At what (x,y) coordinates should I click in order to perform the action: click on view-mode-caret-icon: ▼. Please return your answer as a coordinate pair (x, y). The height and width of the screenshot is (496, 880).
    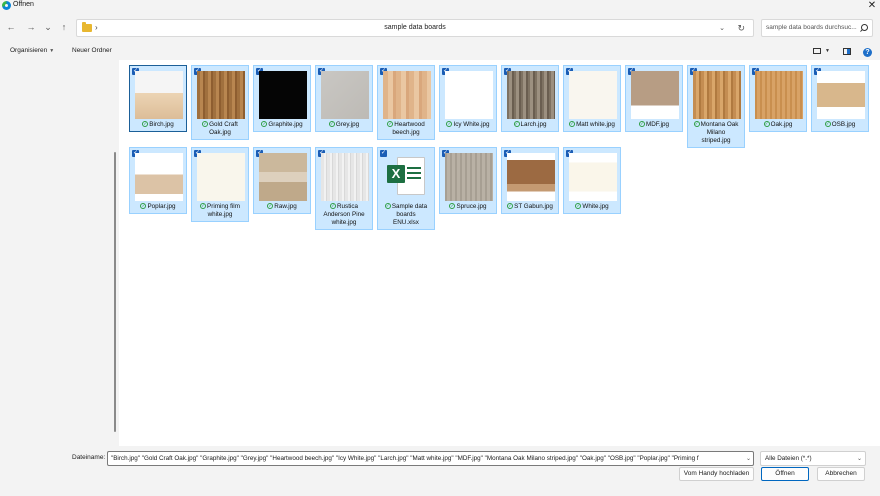
    Looking at the image, I should click on (827, 51).